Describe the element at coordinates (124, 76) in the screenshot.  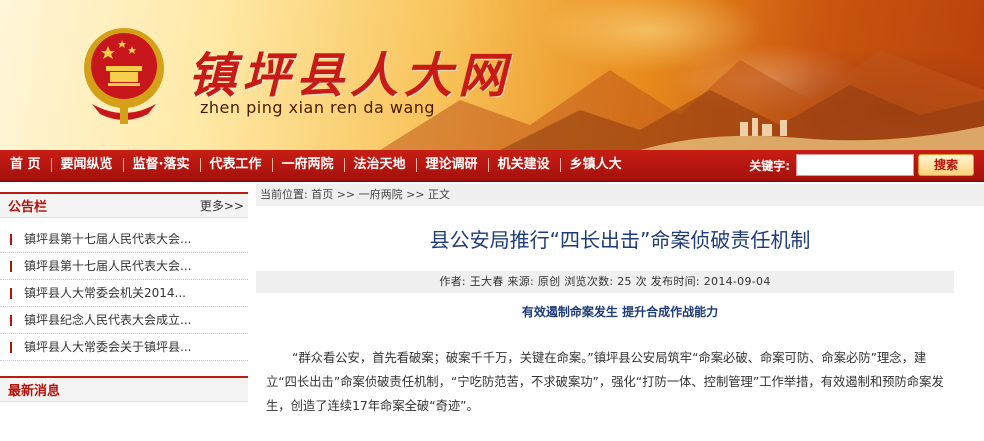
I see `national-emblem-icon` at that location.